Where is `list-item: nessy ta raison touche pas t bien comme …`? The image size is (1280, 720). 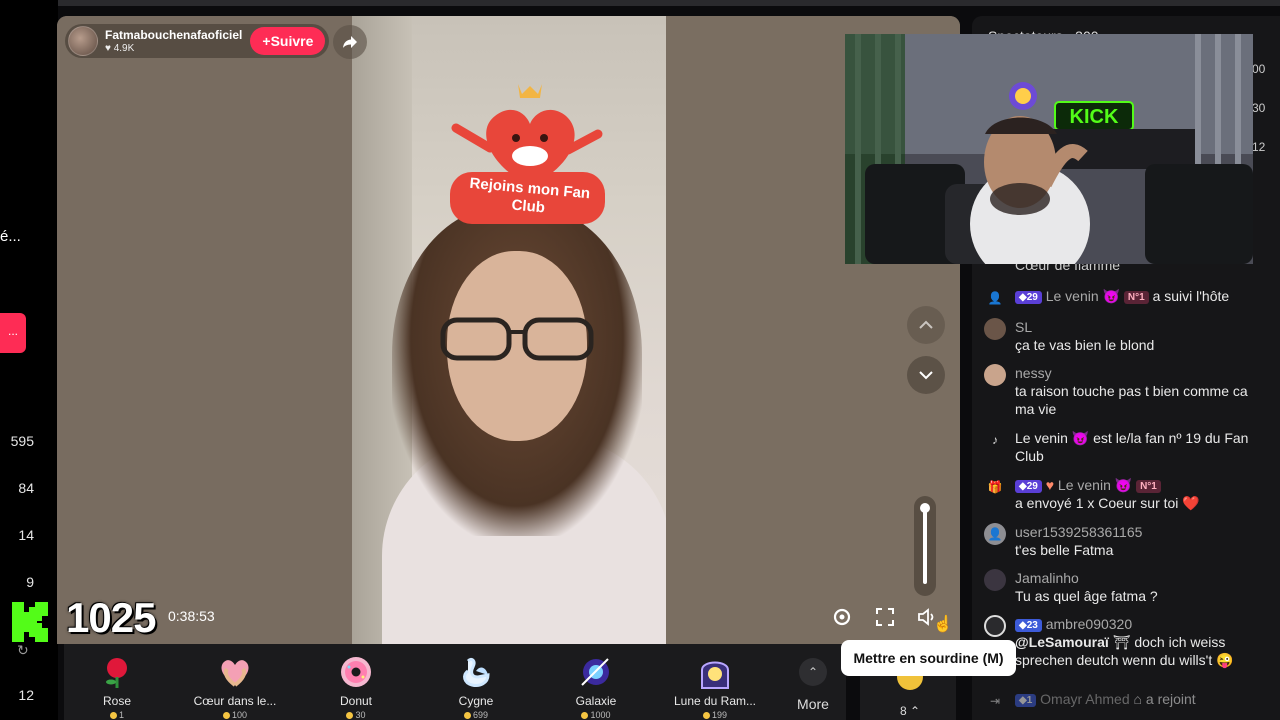
list-item: nessy ta raison touche pas t bien comme … is located at coordinates (1122, 392).